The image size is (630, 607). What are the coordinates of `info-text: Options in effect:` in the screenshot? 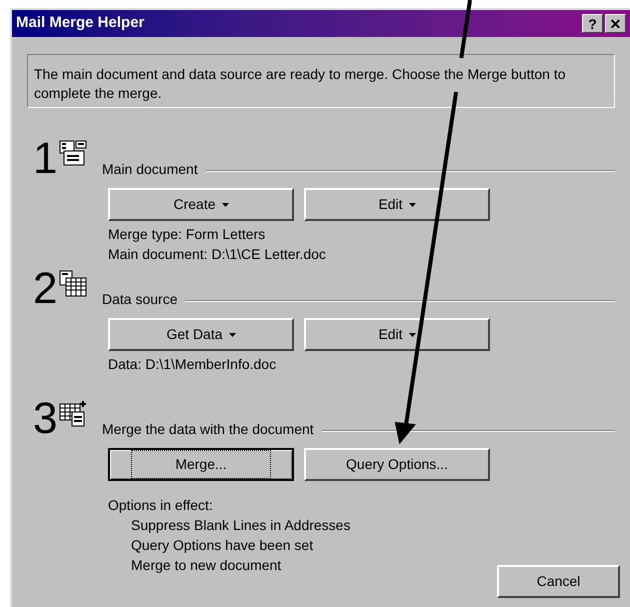 It's located at (160, 505).